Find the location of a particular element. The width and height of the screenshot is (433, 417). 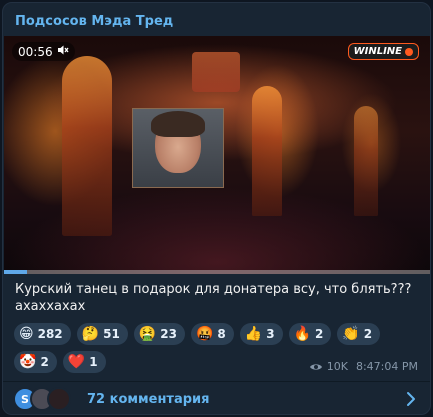

reaction-emoji-icon: 🤮 is located at coordinates (147, 334).